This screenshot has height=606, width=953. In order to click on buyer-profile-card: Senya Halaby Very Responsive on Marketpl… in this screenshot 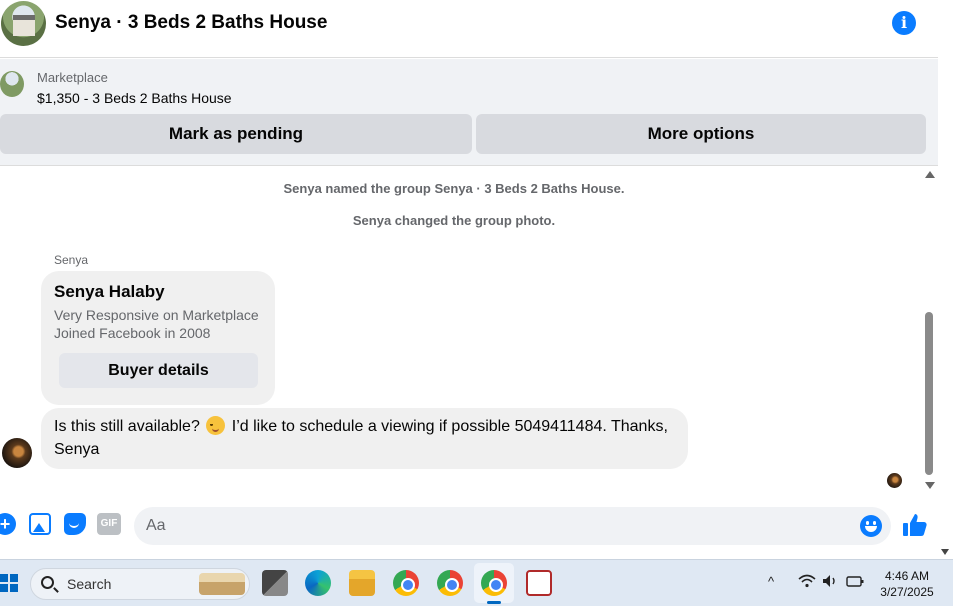, I will do `click(158, 338)`.